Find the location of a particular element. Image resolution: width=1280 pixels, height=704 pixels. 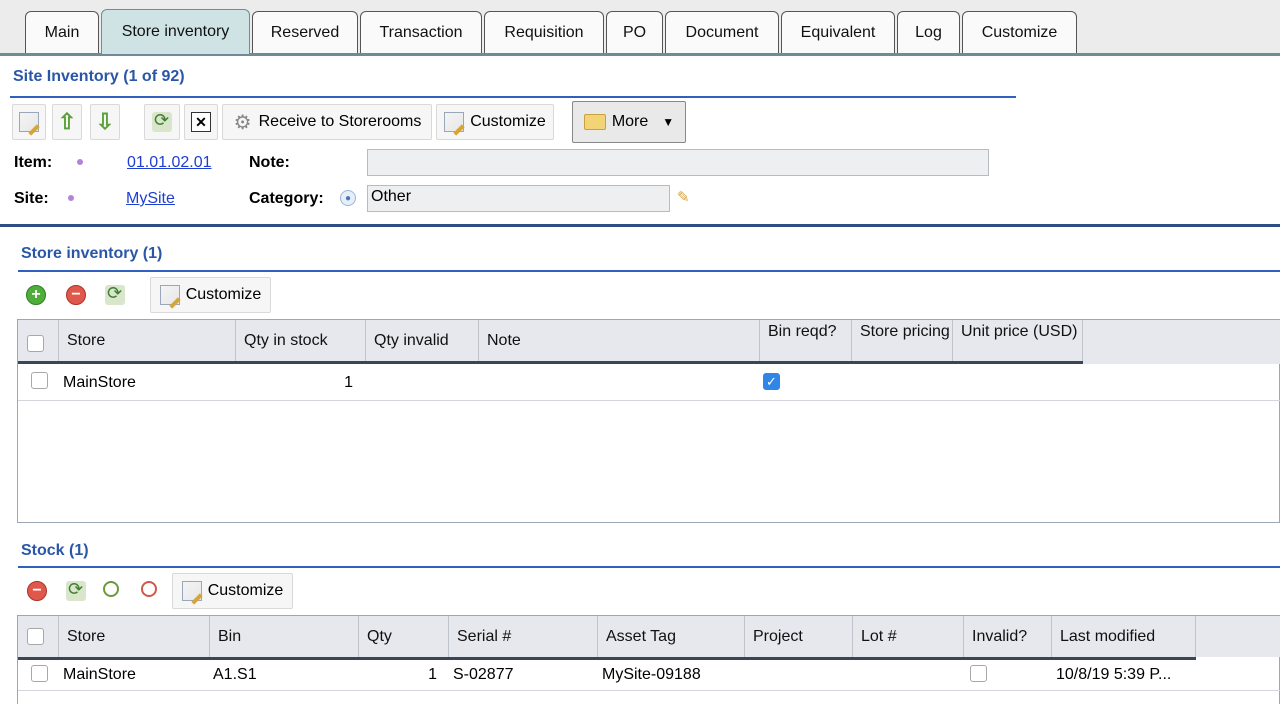

tab-equivalent: Equivalent is located at coordinates (838, 32).